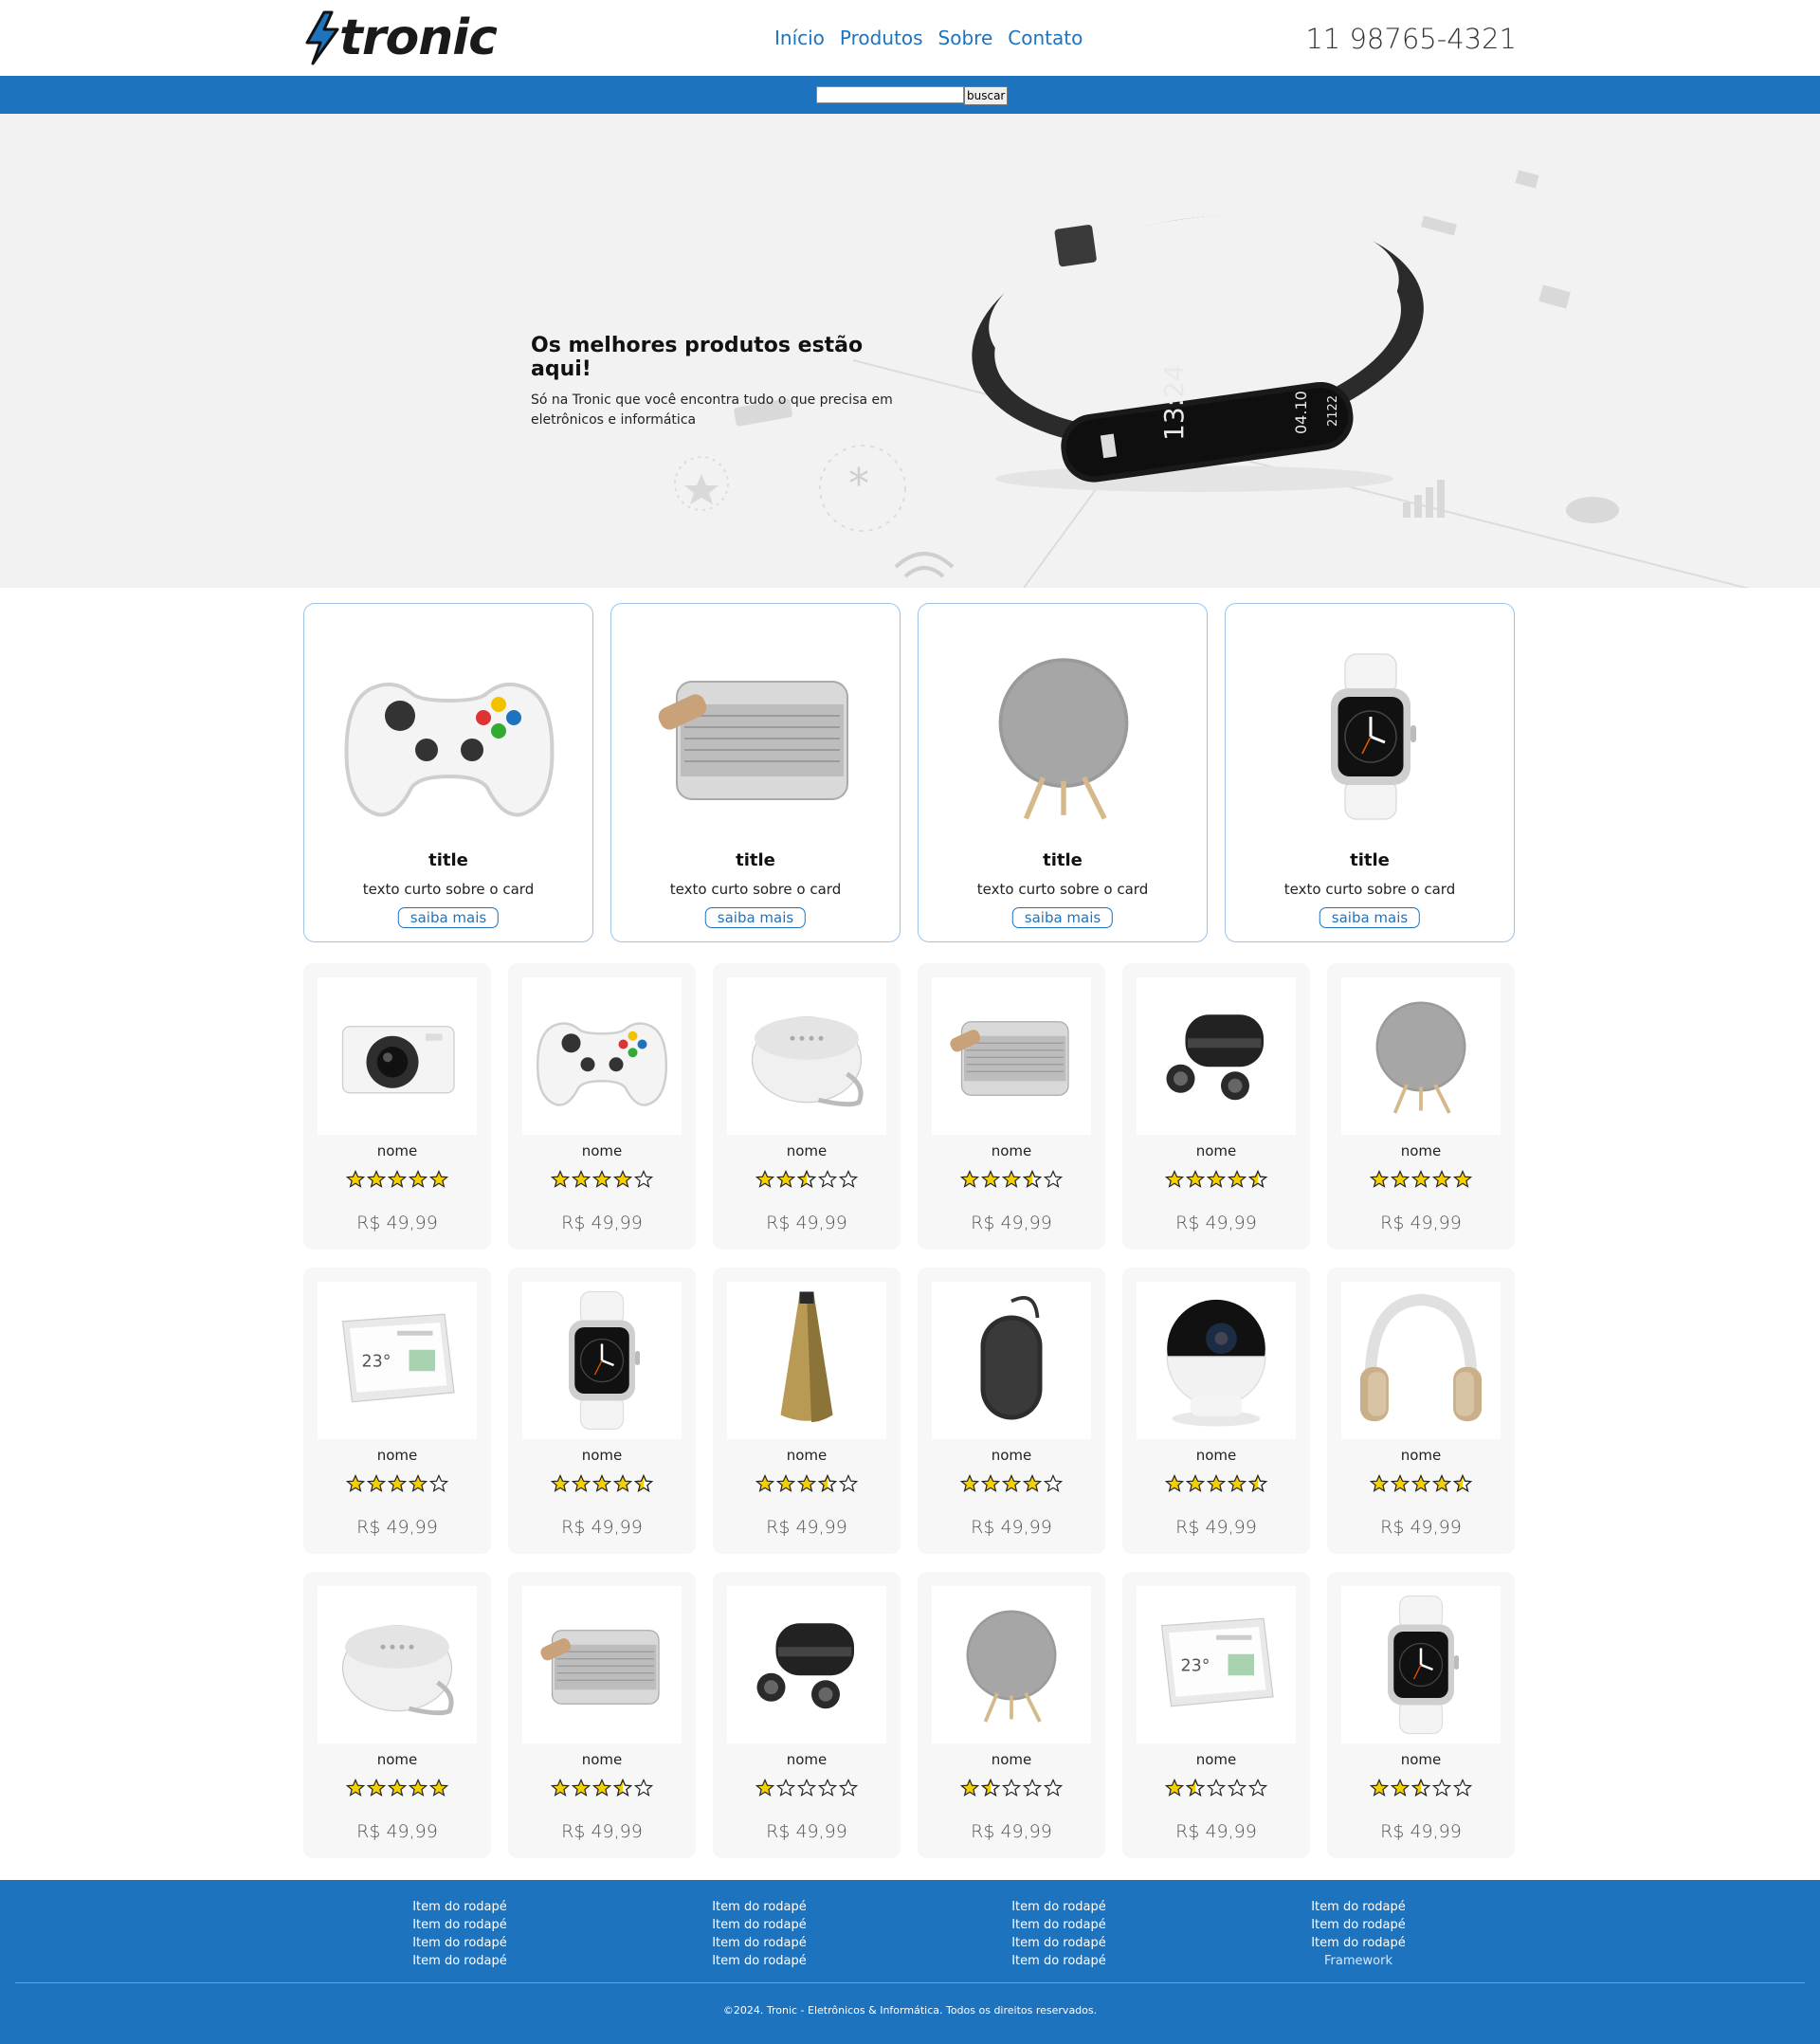  I want to click on star-half-icon, so click(1462, 1483).